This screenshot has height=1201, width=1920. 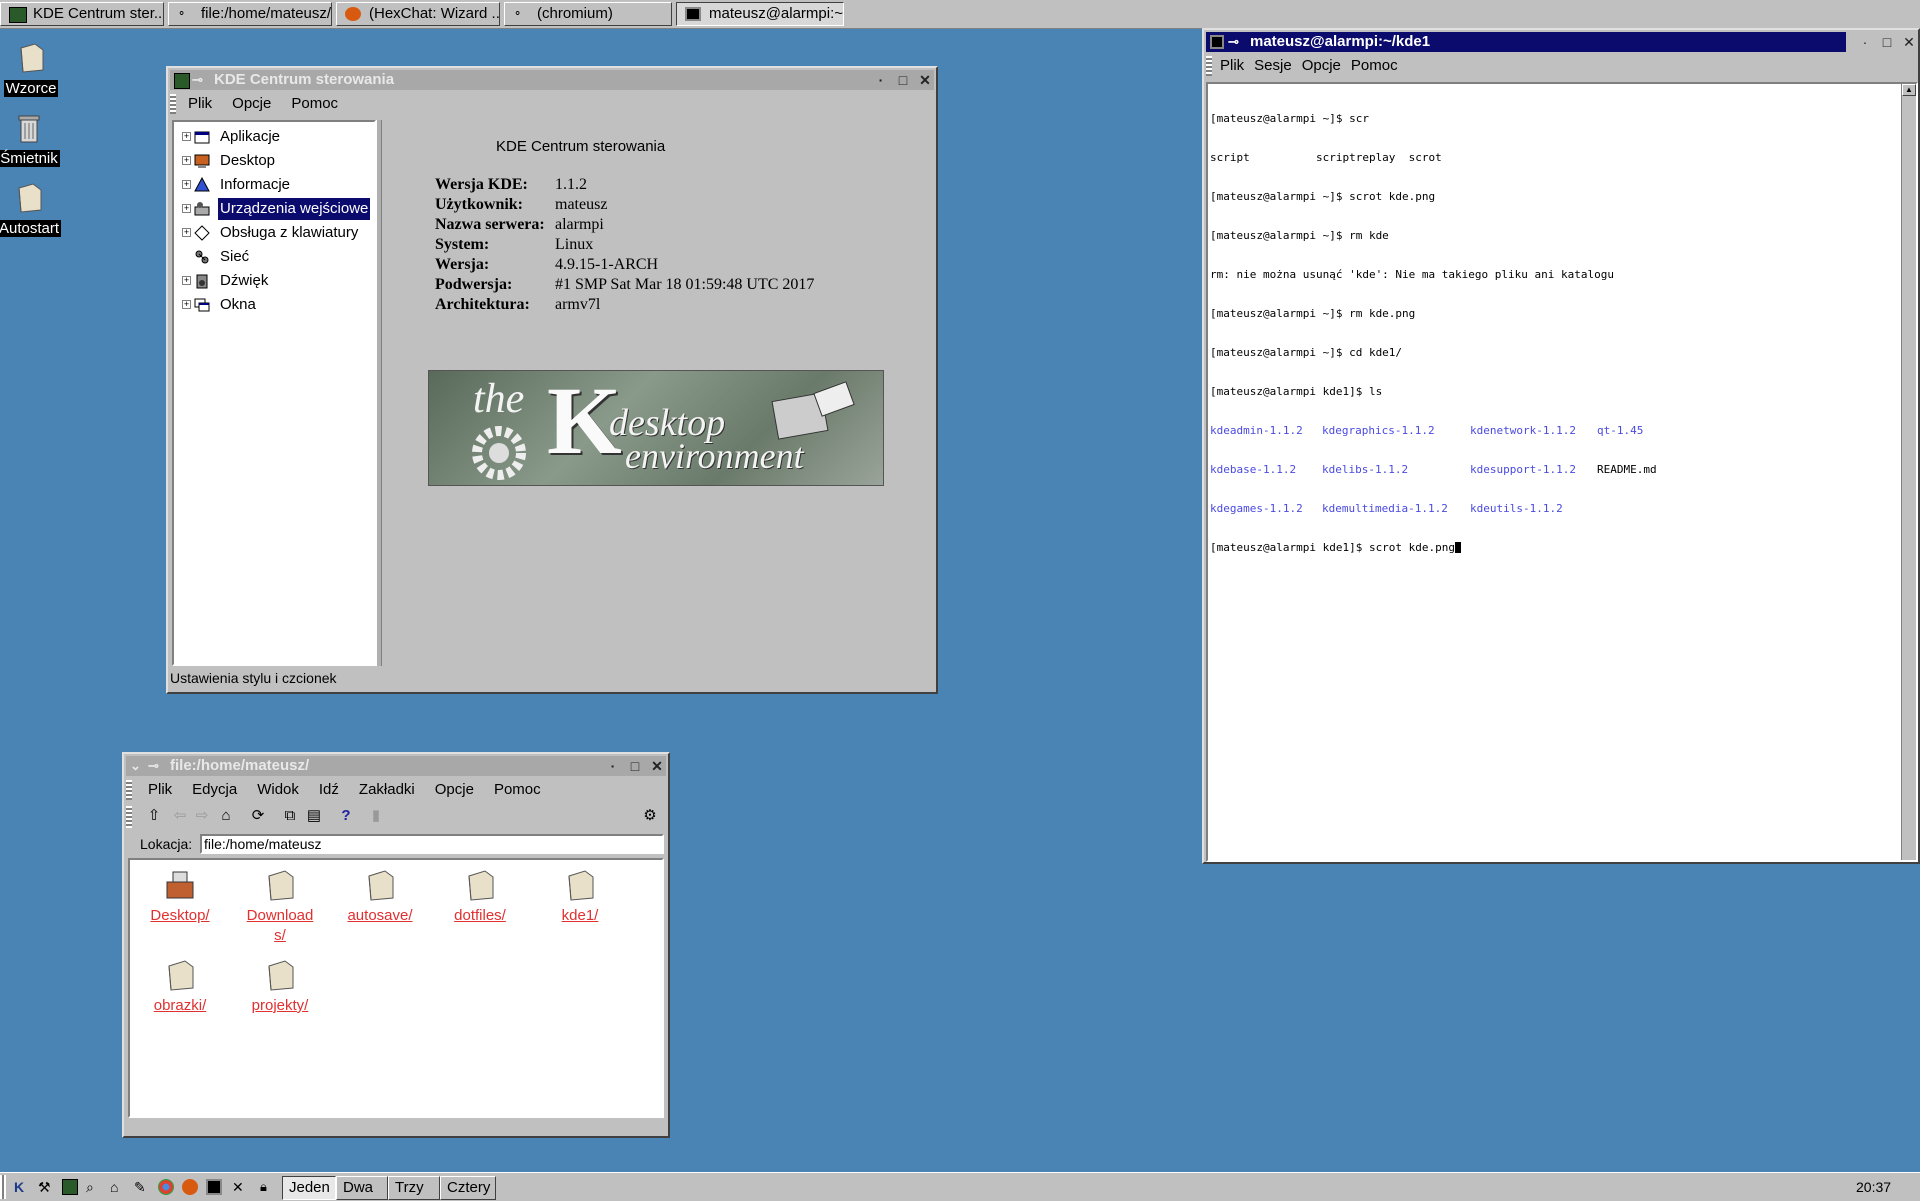 I want to click on folder-item-obrazki: obrazki/, so click(x=180, y=987).